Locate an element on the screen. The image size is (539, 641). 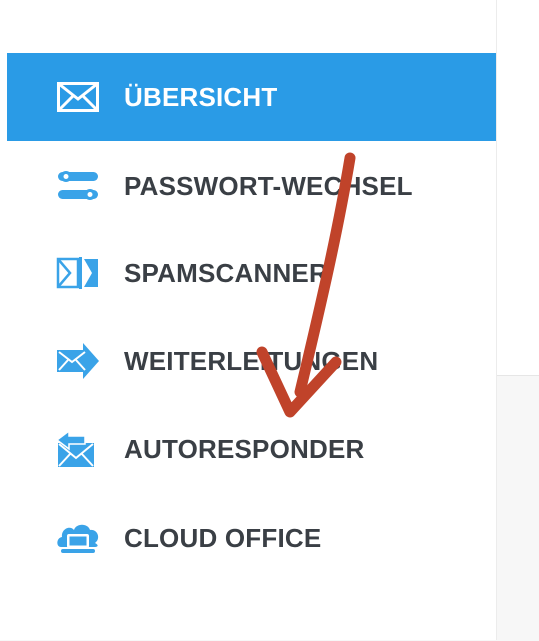
reply-mail-icon is located at coordinates (78, 449).